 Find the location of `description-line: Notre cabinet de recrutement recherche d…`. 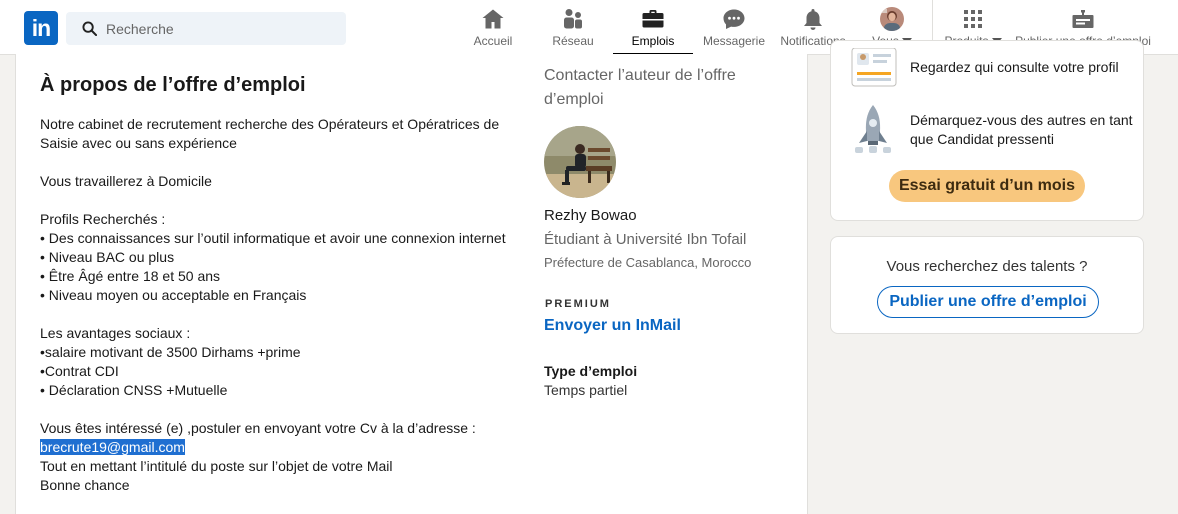

description-line: Notre cabinet de recrutement recherche d… is located at coordinates (270, 124).